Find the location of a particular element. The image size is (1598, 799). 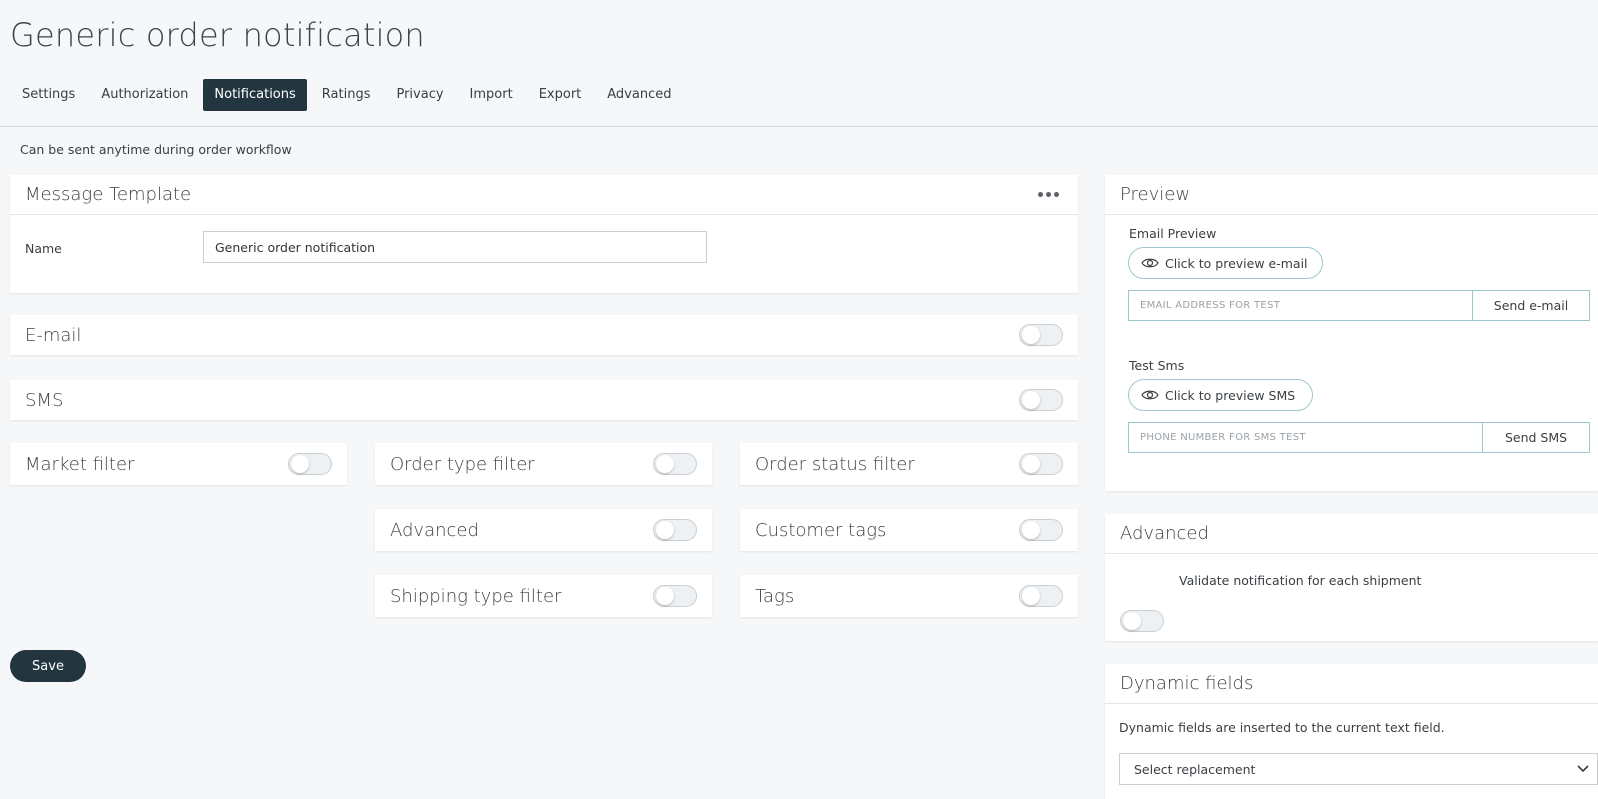

sms-test-row: PHONE NUMBER FOR SMS TEST Send SMS is located at coordinates (1359, 437).